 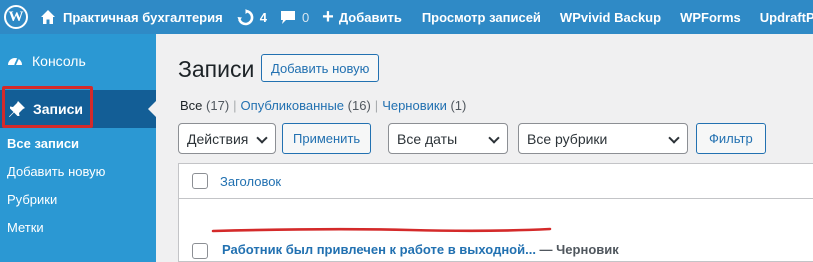 I want to click on plus-icon: +, so click(x=328, y=17).